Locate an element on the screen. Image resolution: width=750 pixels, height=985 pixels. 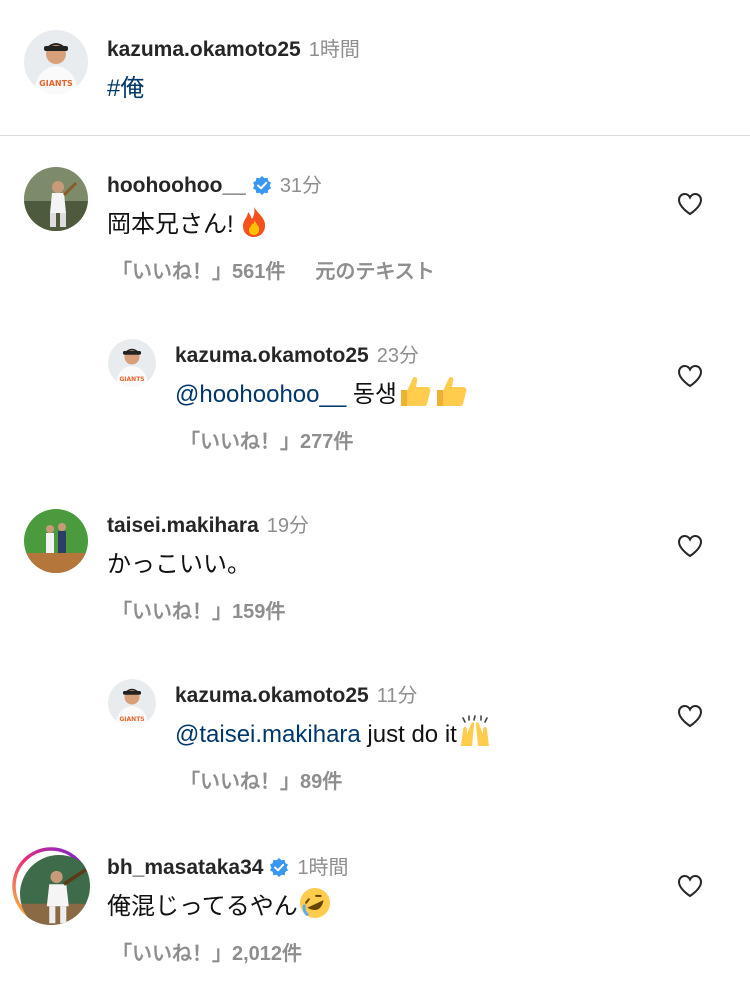
likes-count: 「いいね！」561件 is located at coordinates (198, 272).